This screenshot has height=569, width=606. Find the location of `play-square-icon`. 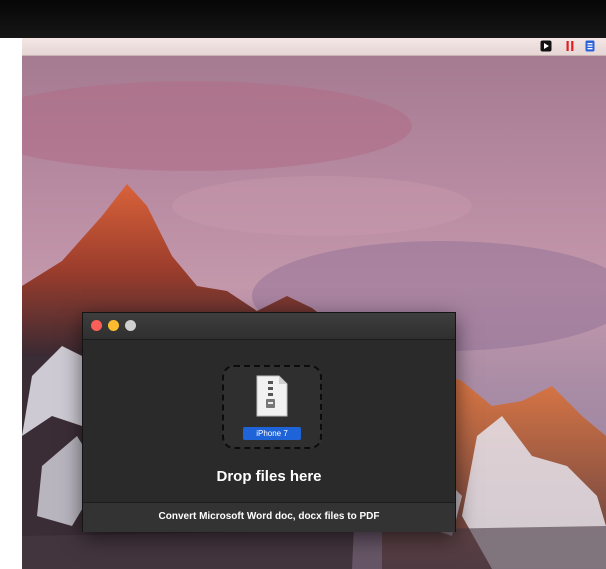

play-square-icon is located at coordinates (546, 46).